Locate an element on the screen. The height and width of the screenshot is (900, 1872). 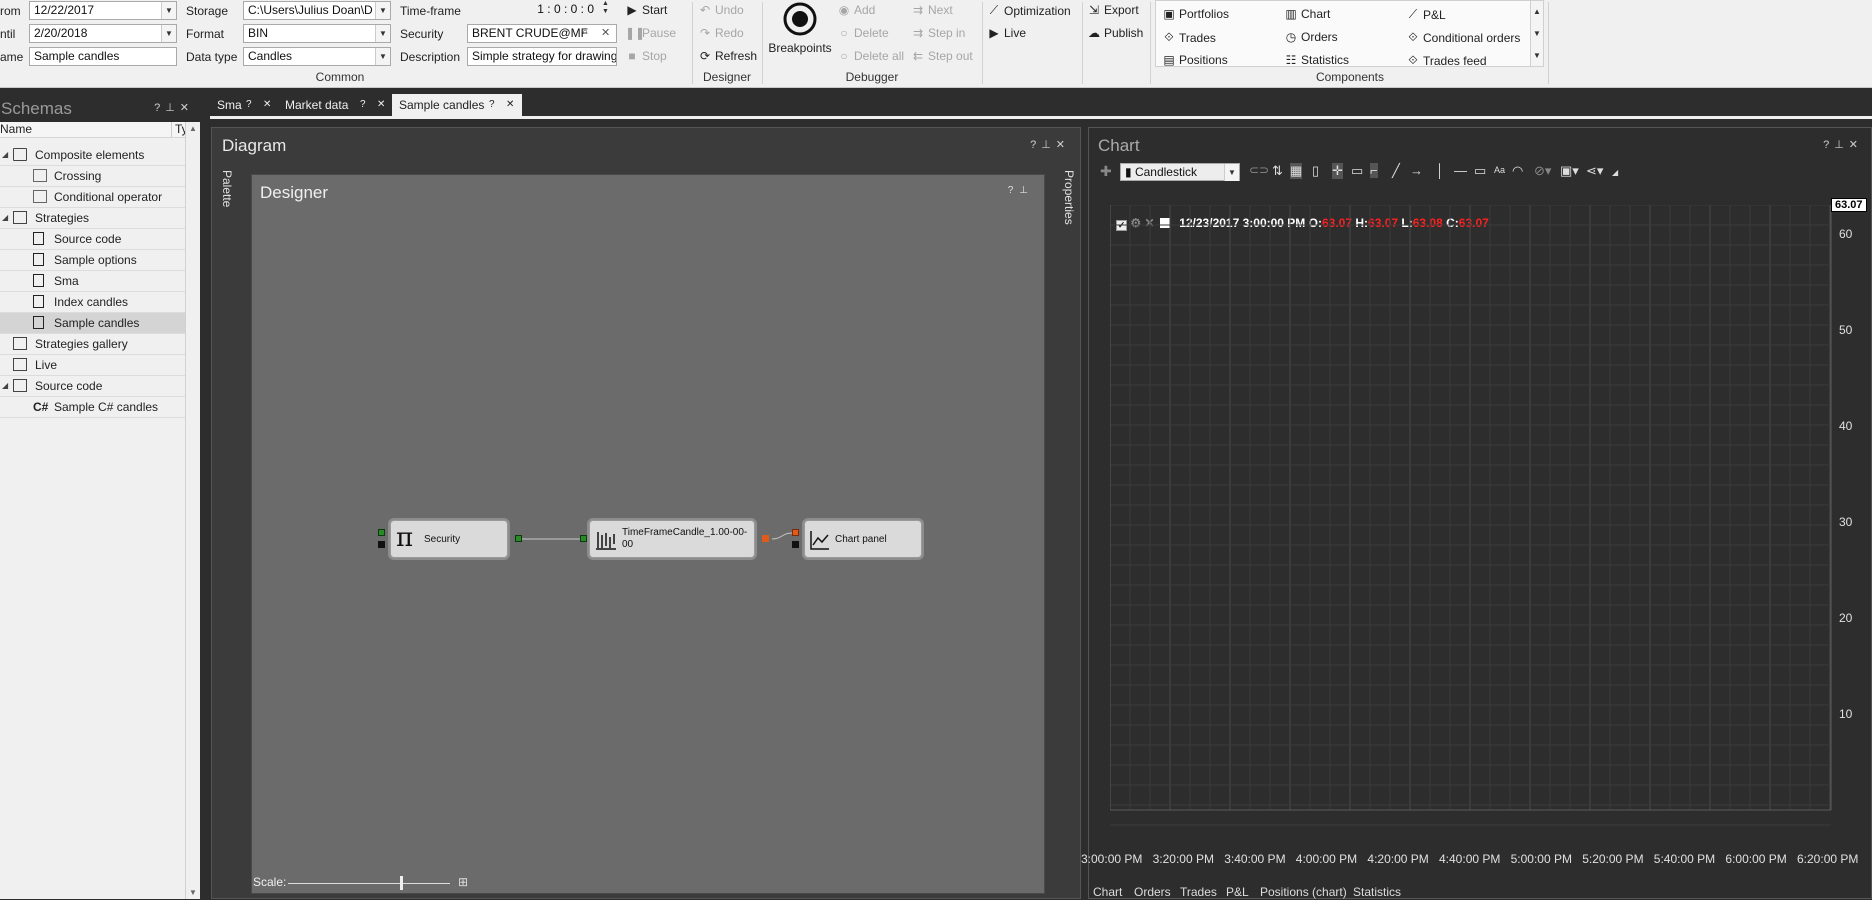
format-select: BIN ▼ is located at coordinates (317, 33).